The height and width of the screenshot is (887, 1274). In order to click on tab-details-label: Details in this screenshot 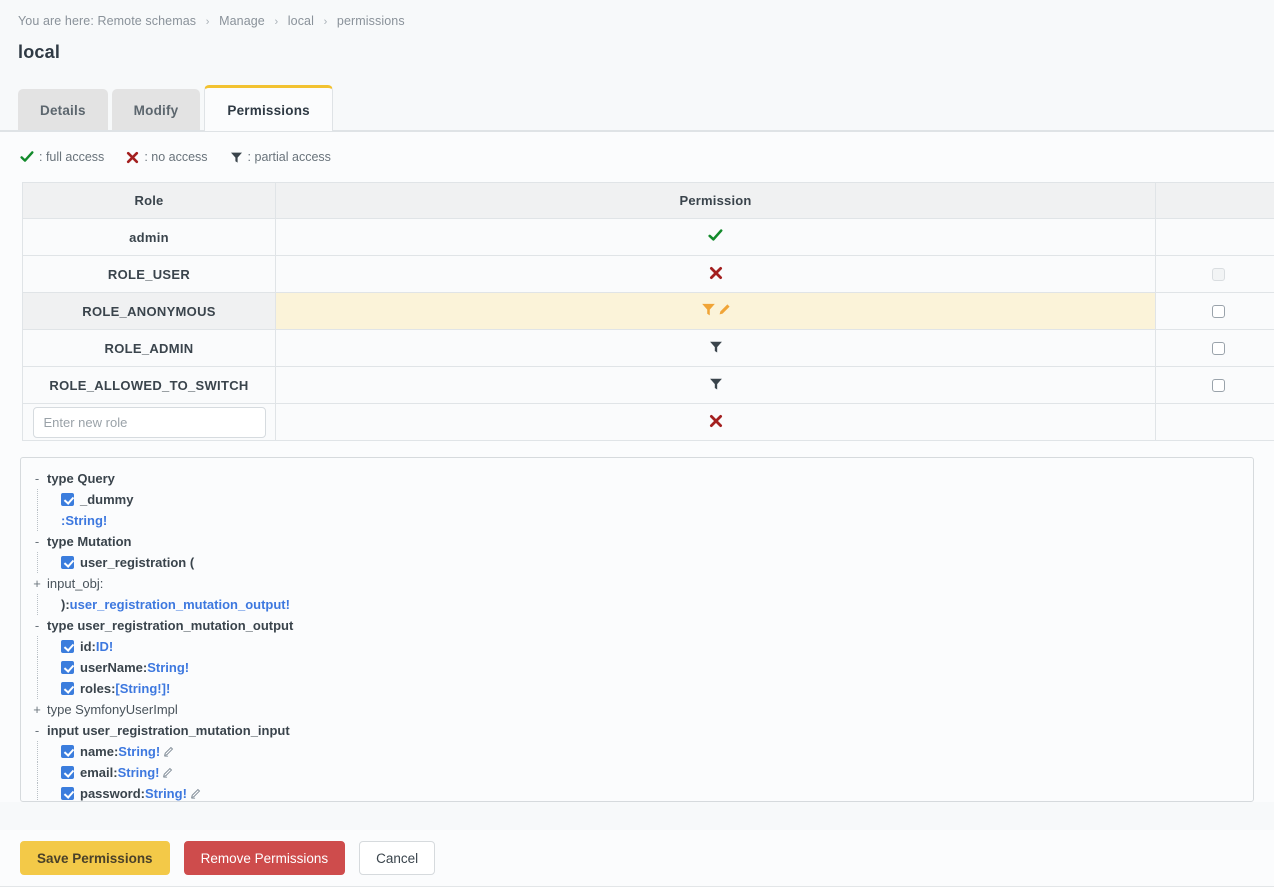, I will do `click(63, 110)`.